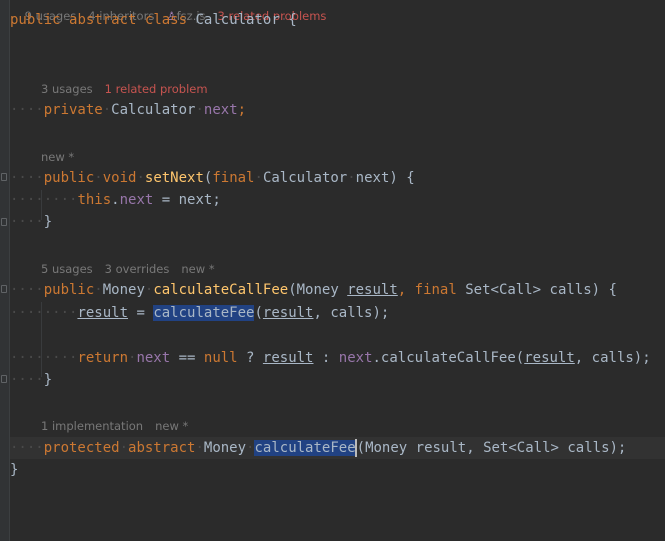  What do you see at coordinates (491, 448) in the screenshot?
I see `parameter-list: (Money result, Set<Call> calls);` at bounding box center [491, 448].